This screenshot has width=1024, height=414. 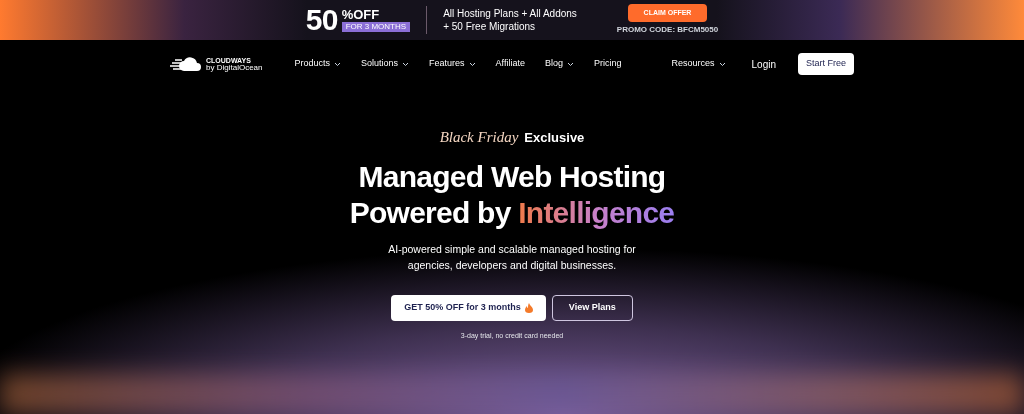 I want to click on start-free-button: Start Free, so click(x=826, y=64).